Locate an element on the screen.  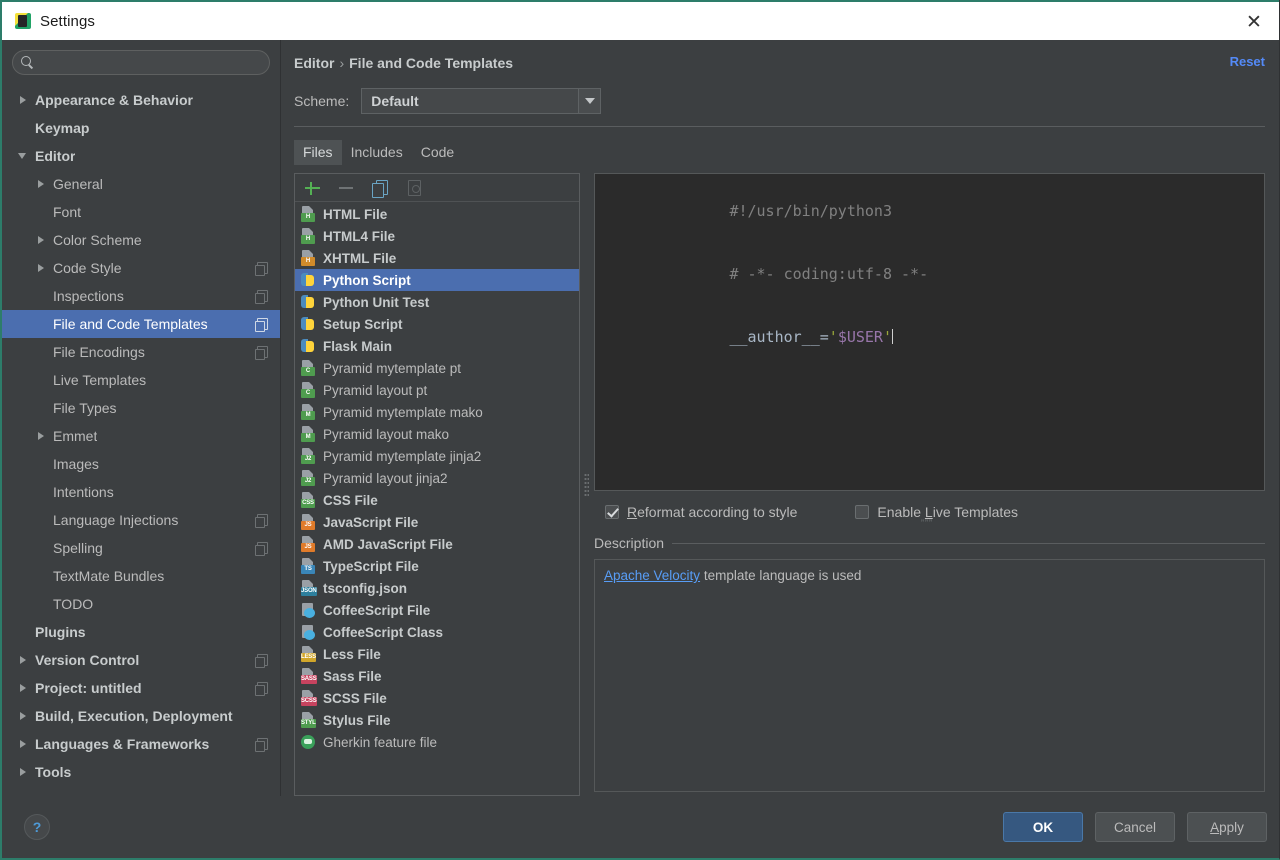
sidebar-item-editor: Editor is located at coordinates (141, 156).